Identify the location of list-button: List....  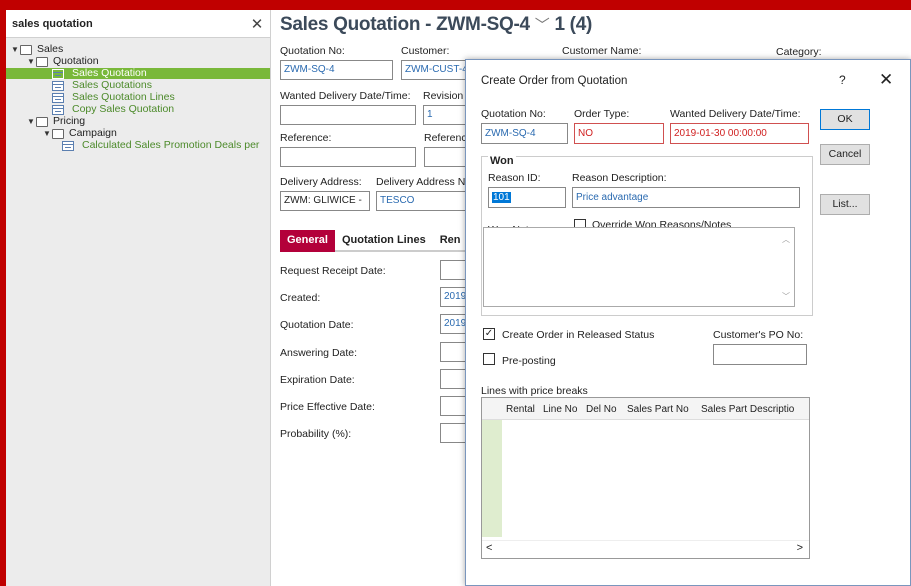
(845, 204).